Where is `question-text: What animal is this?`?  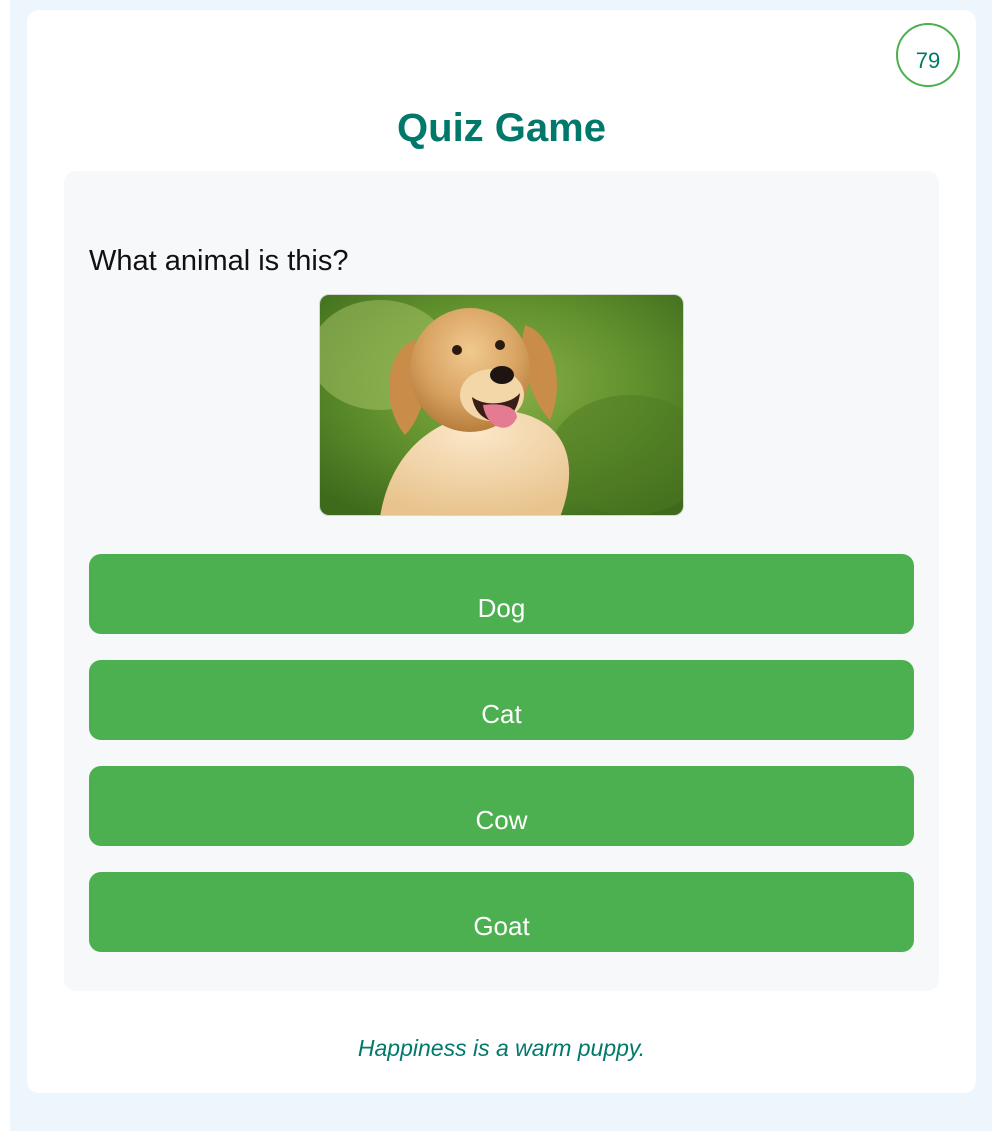
question-text: What animal is this? is located at coordinates (219, 261).